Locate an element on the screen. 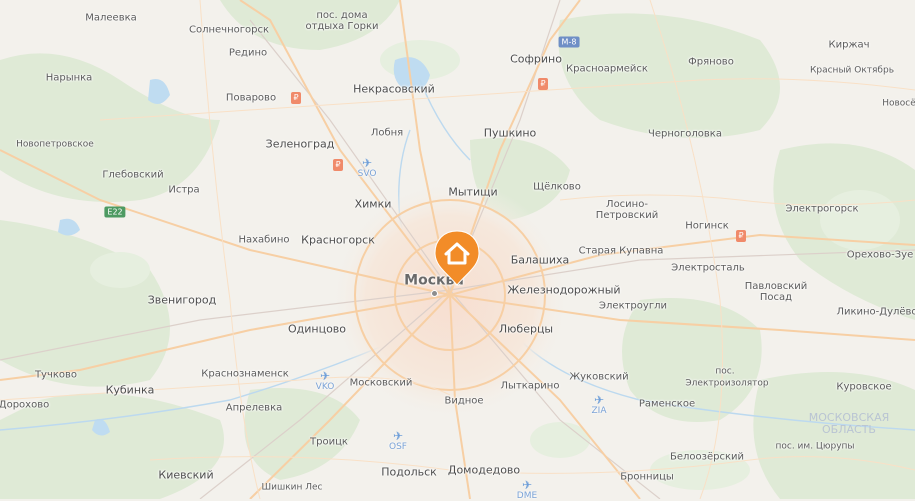 The width and height of the screenshot is (915, 501). place-label-elektrougli: Электроугли is located at coordinates (633, 306).